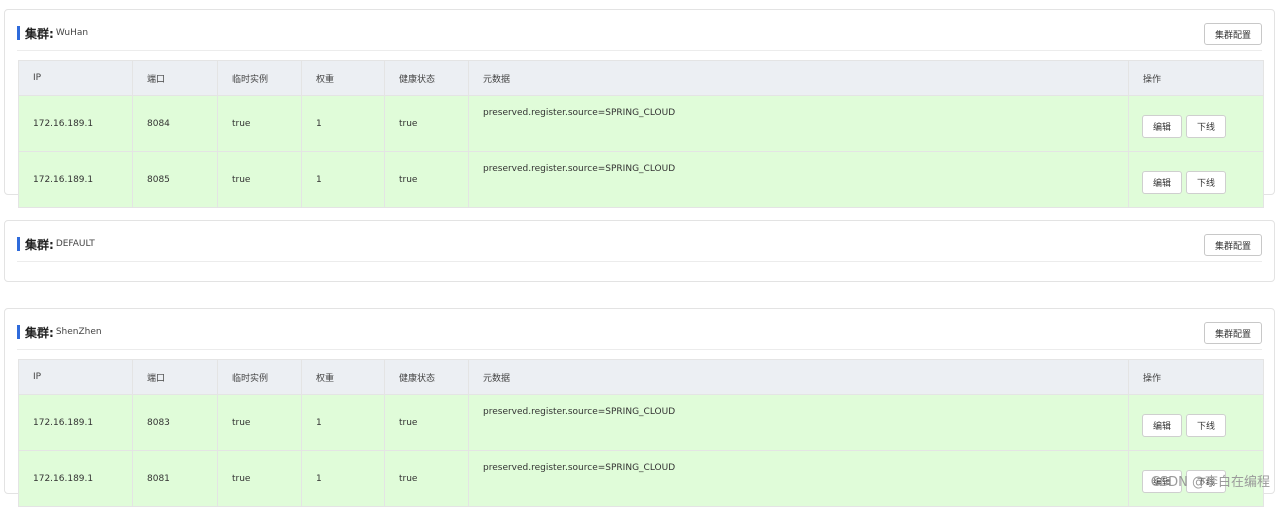 The image size is (1280, 507). What do you see at coordinates (1210, 482) in the screenshot?
I see `watermark: CSDN @李白在编程` at bounding box center [1210, 482].